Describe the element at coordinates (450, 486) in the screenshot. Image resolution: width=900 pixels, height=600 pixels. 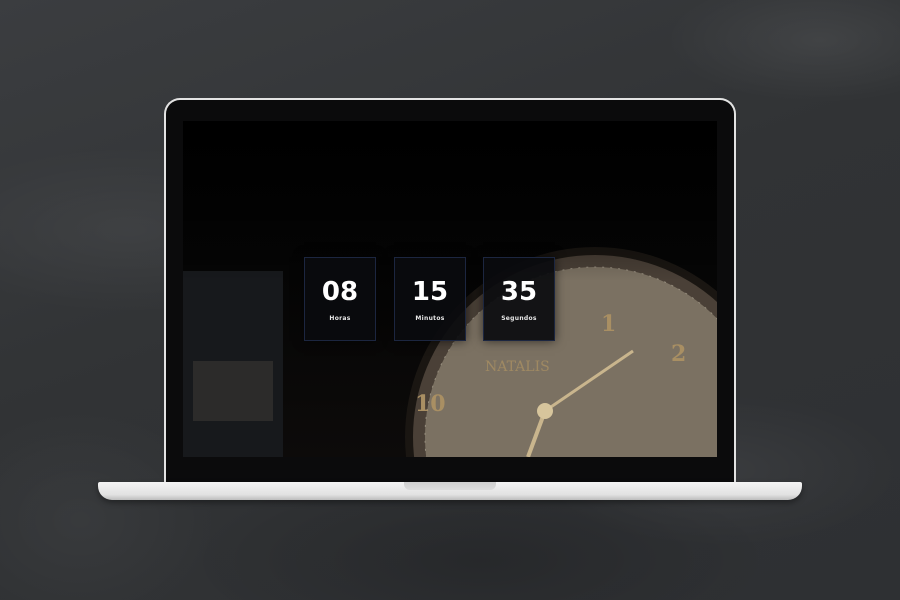
I see `laptop-notch` at that location.